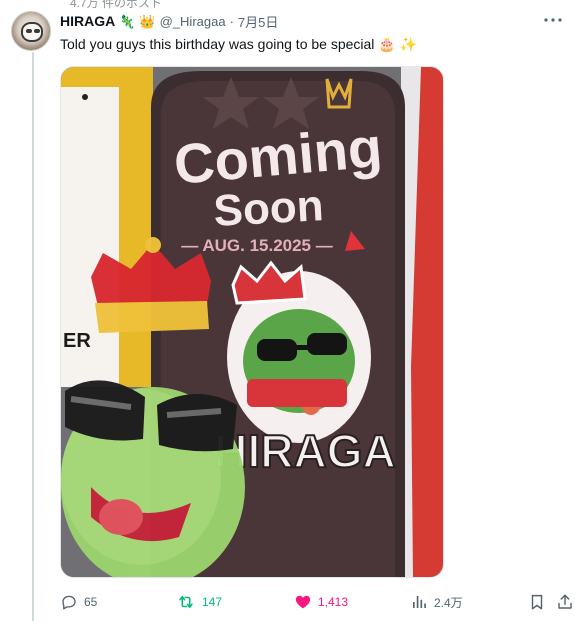 The height and width of the screenshot is (621, 575). Describe the element at coordinates (77, 341) in the screenshot. I see `side-letters: ER` at that location.